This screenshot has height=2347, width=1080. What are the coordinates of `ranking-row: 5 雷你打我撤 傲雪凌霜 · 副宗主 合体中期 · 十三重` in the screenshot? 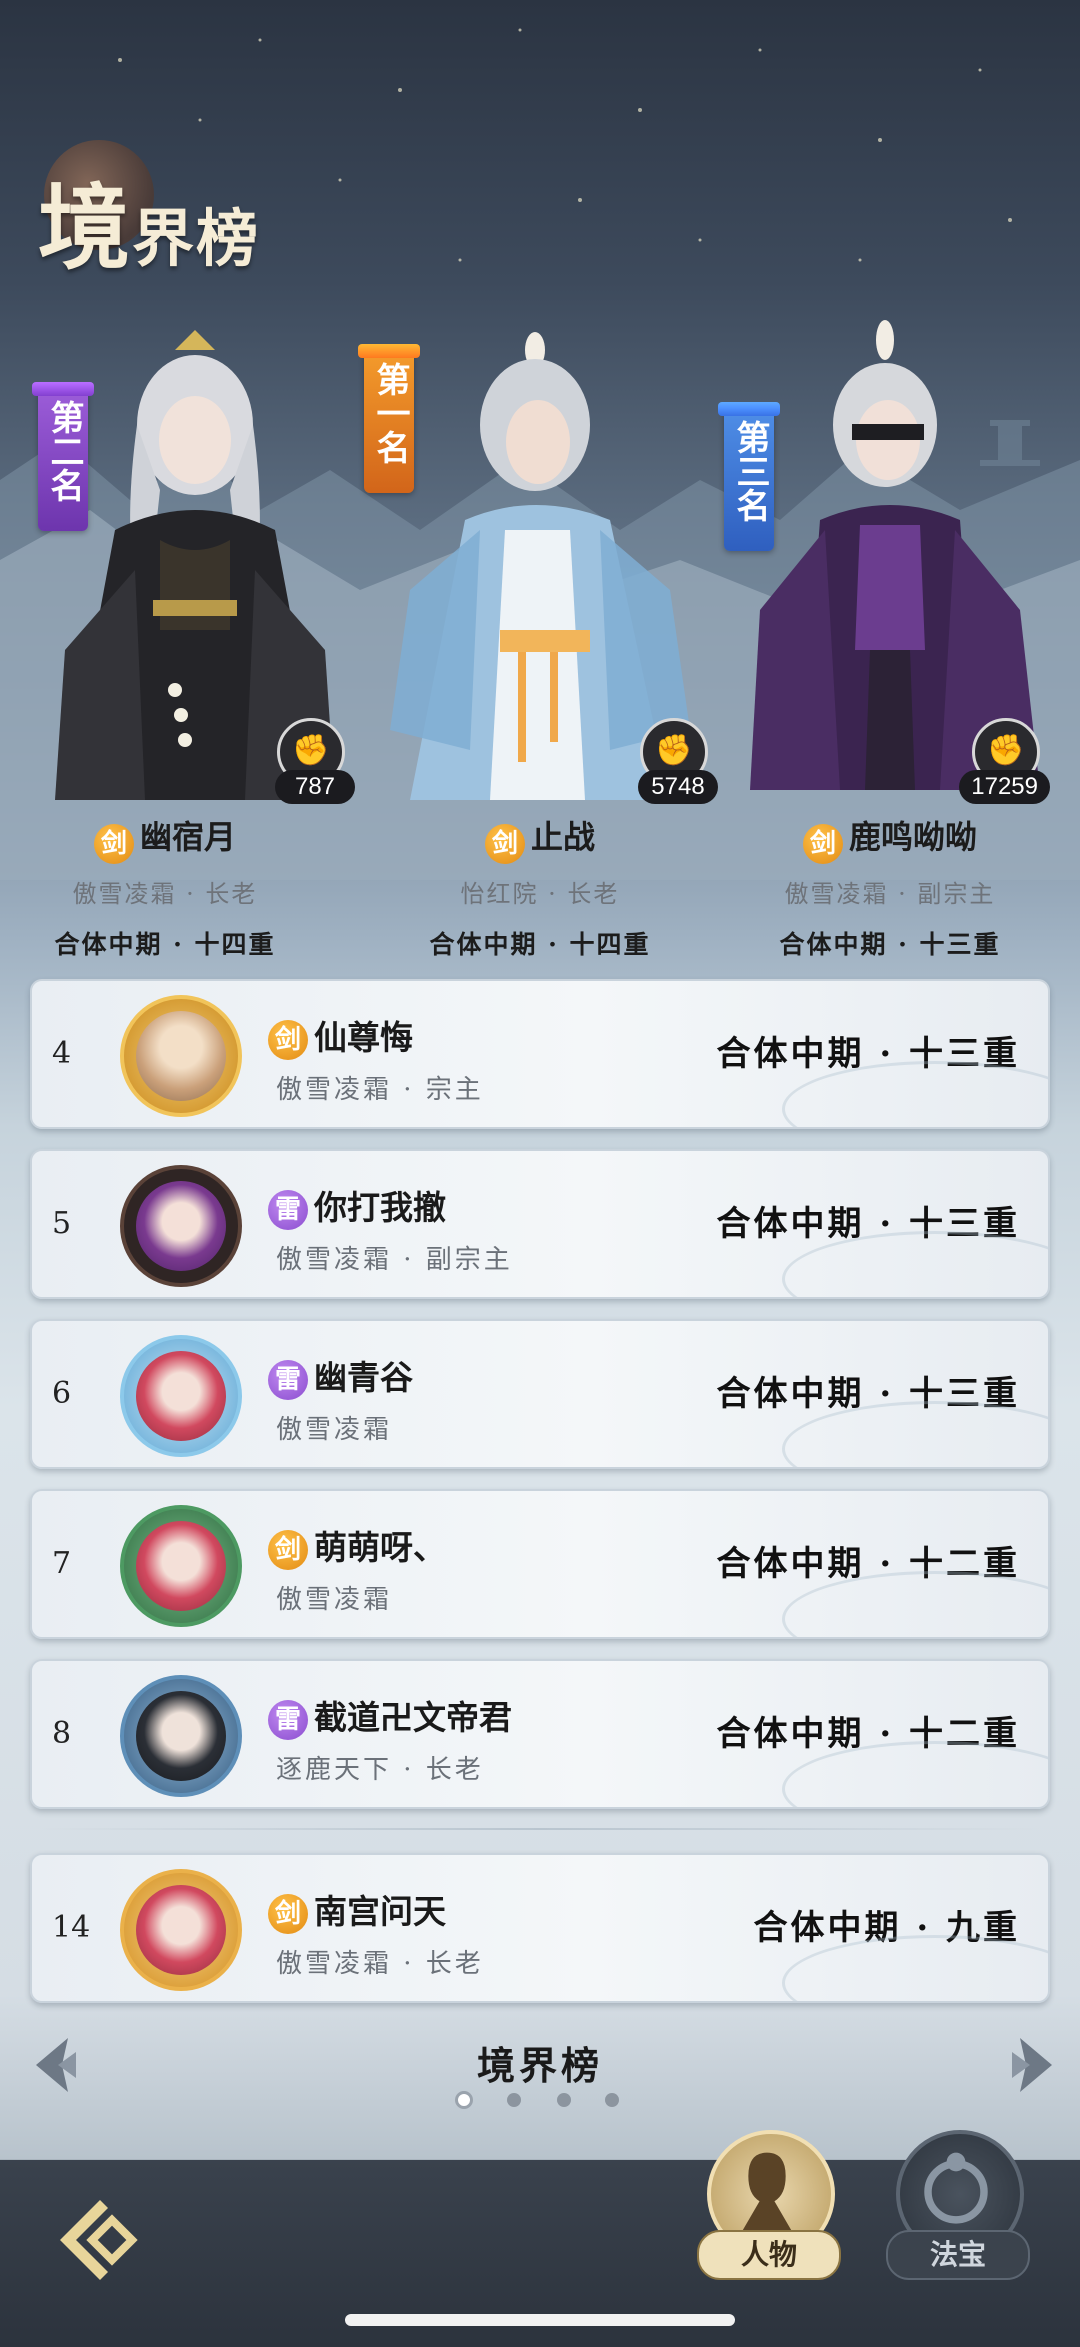 It's located at (540, 1224).